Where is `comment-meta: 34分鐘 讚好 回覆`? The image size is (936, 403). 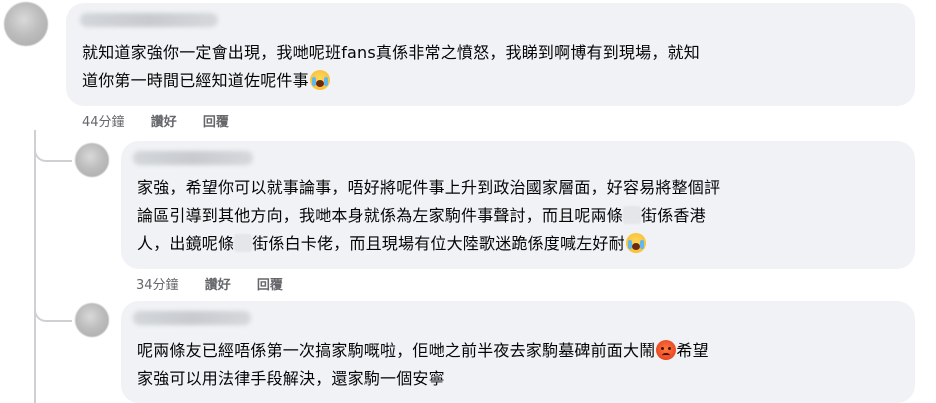 comment-meta: 34分鐘 讚好 回覆 is located at coordinates (220, 283).